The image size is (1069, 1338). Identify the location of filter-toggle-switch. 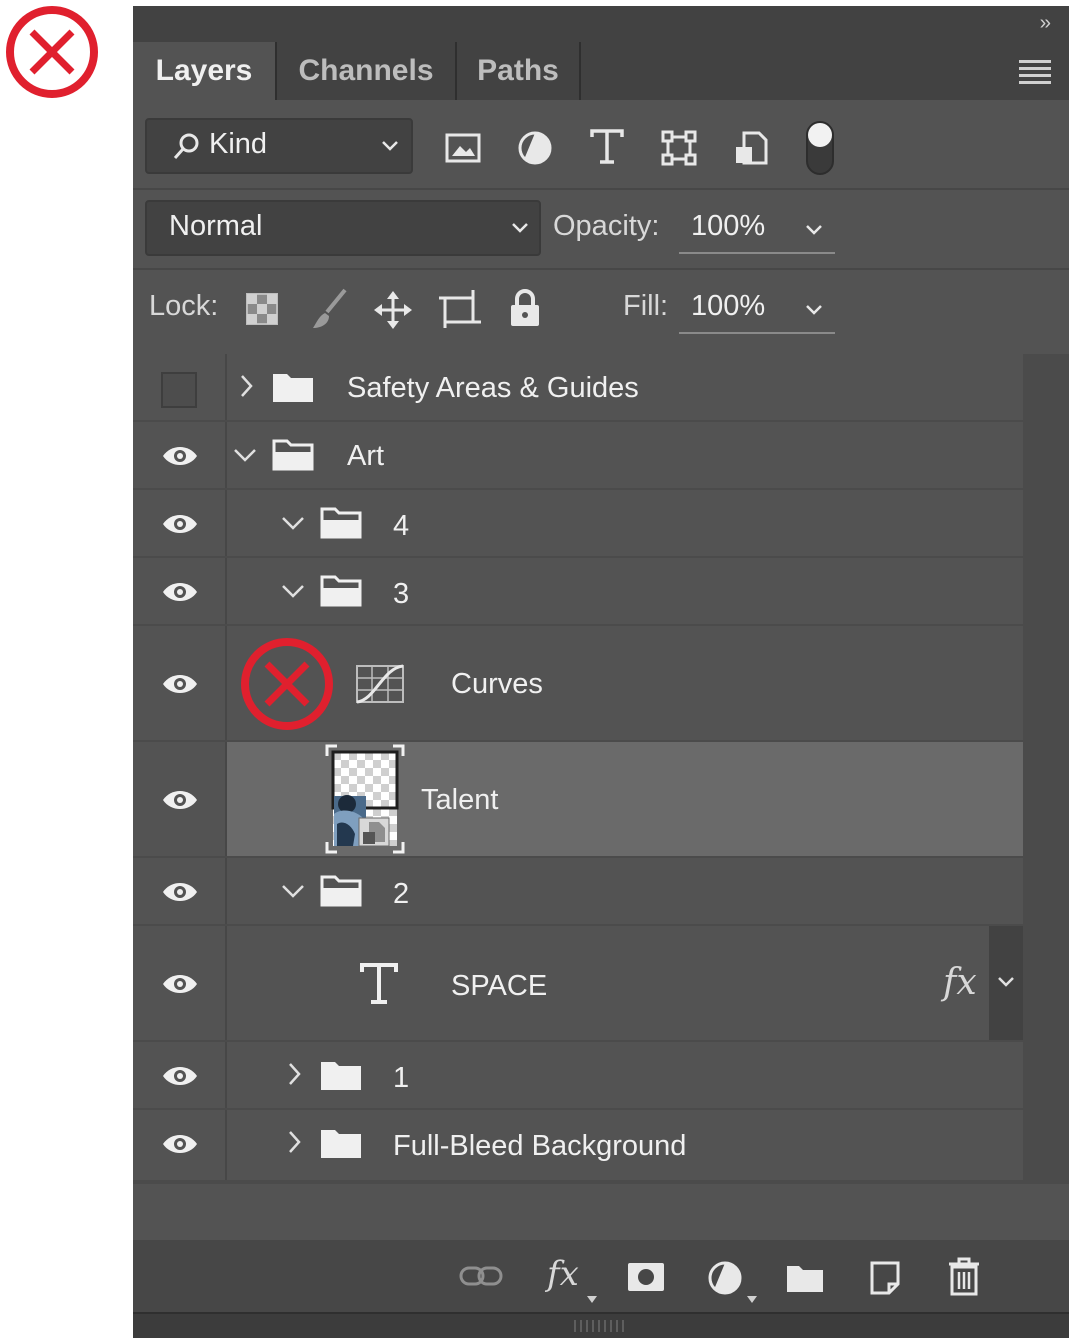
(820, 148).